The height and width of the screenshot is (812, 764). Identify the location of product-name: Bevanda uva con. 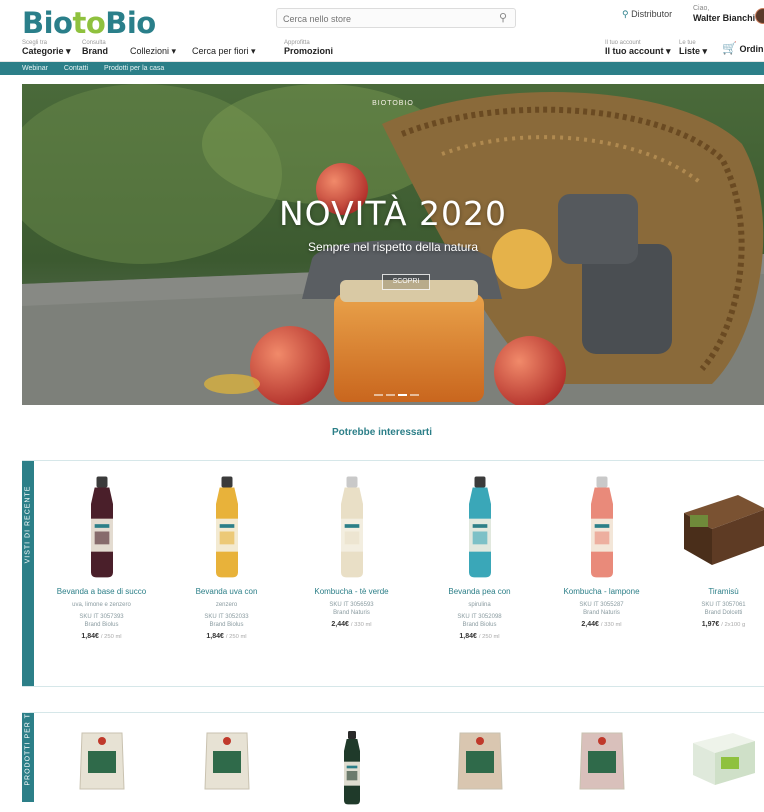
(226, 592).